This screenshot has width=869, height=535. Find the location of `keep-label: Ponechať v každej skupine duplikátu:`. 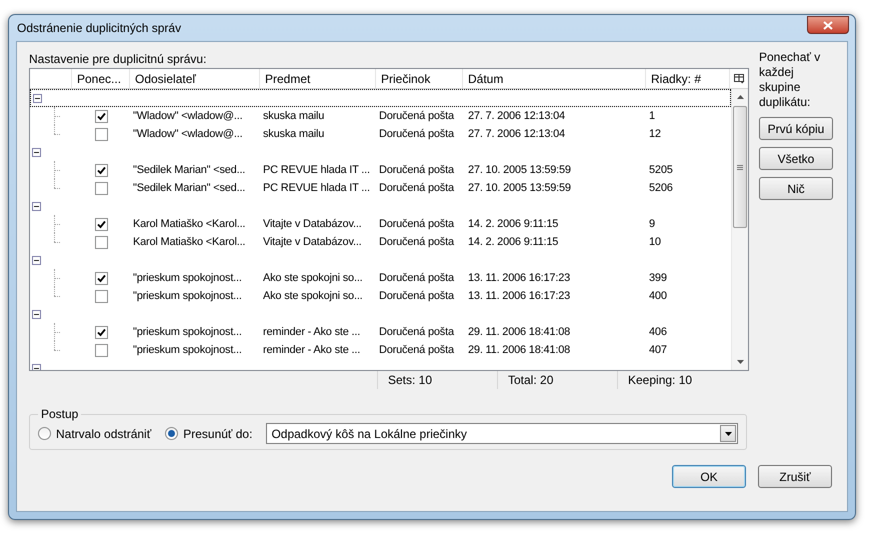

keep-label: Ponechať v každej skupine duplikátu: is located at coordinates (790, 80).